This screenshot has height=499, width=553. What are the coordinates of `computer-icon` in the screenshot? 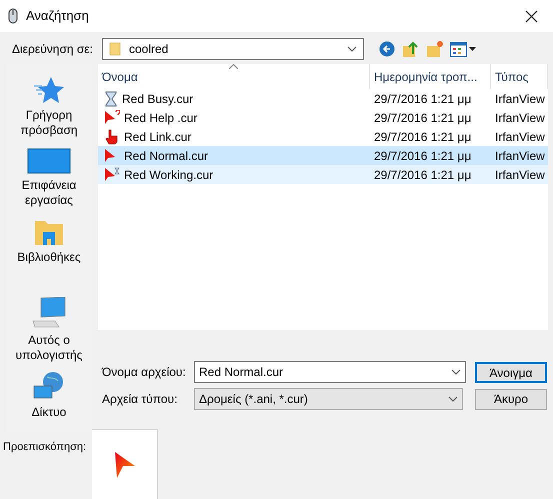 It's located at (49, 313).